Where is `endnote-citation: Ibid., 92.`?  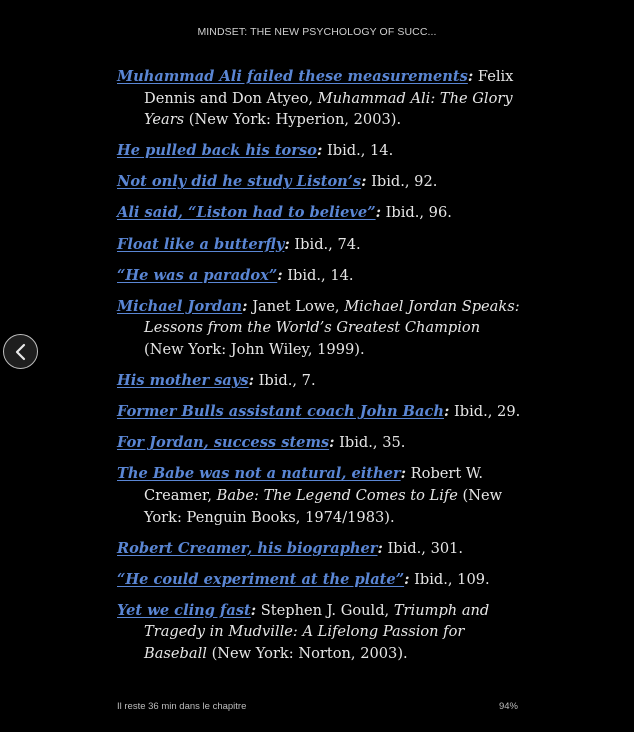 endnote-citation: Ibid., 92. is located at coordinates (402, 182).